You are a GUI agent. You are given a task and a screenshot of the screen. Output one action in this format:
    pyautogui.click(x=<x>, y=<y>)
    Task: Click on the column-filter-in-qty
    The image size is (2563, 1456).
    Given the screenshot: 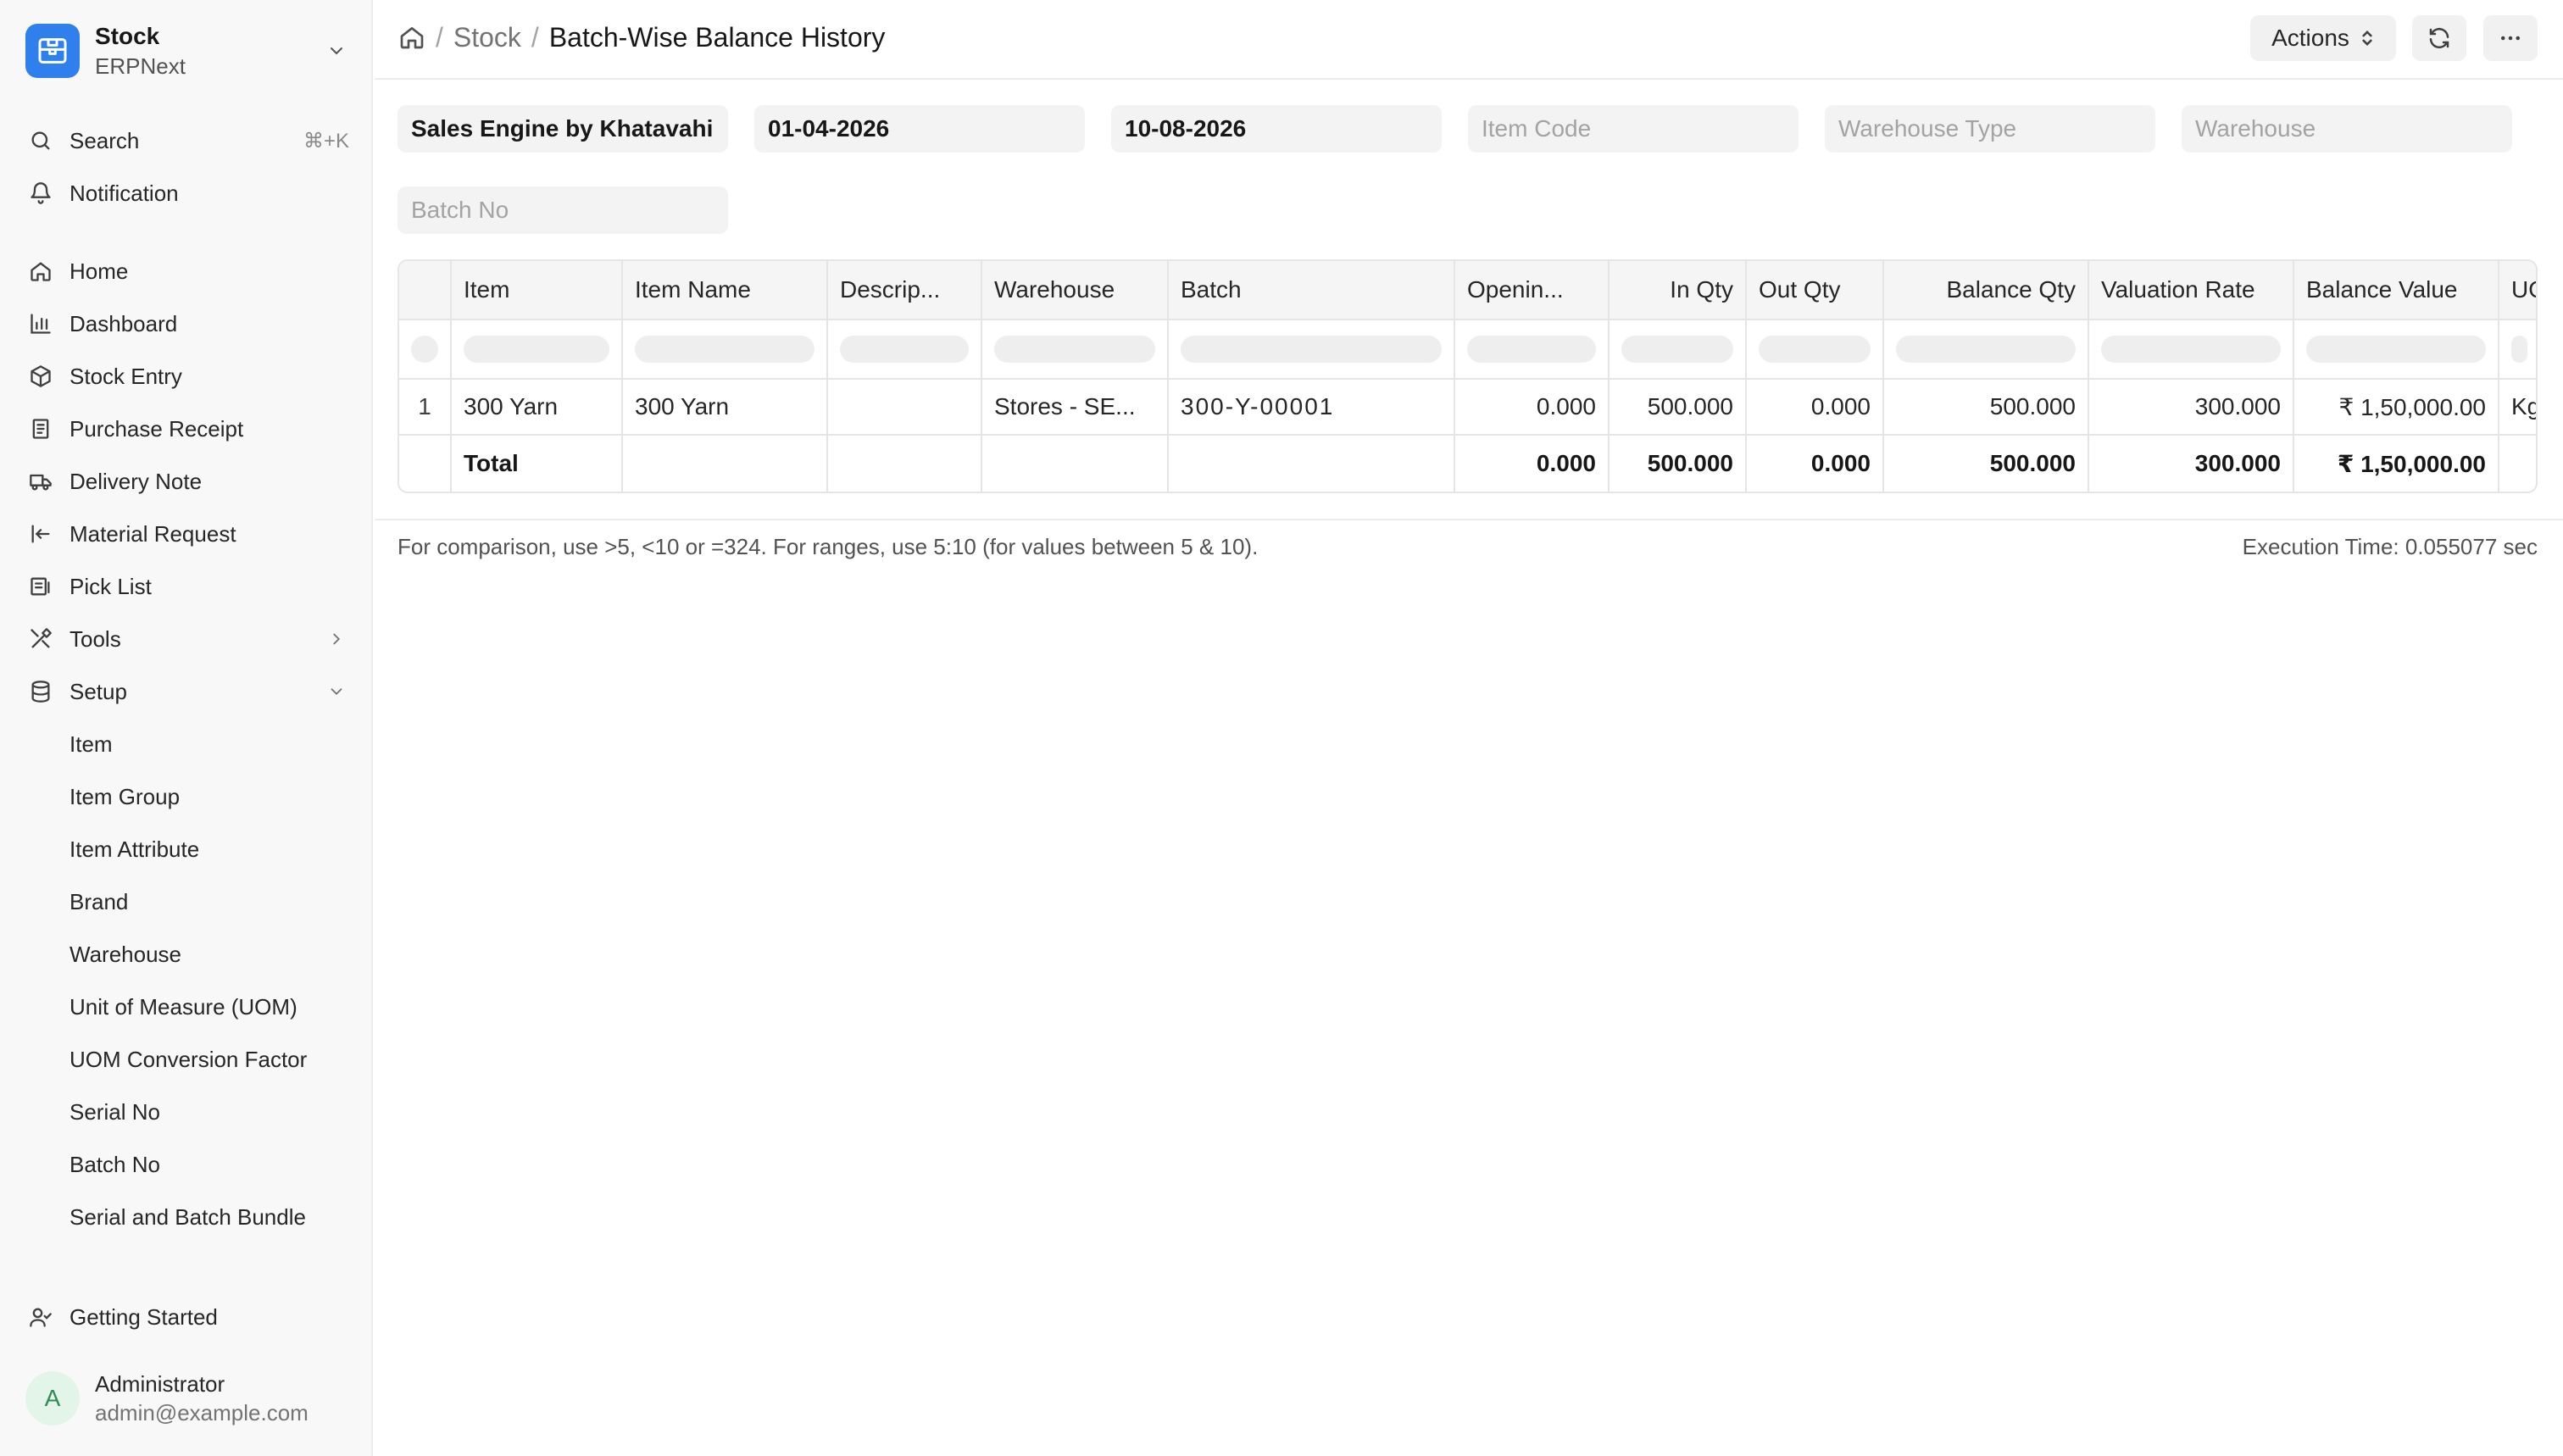 What is the action you would take?
    pyautogui.click(x=1678, y=349)
    